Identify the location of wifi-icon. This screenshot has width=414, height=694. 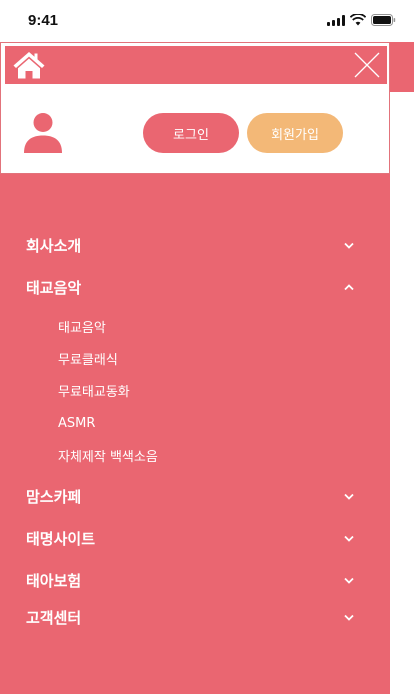
(358, 20).